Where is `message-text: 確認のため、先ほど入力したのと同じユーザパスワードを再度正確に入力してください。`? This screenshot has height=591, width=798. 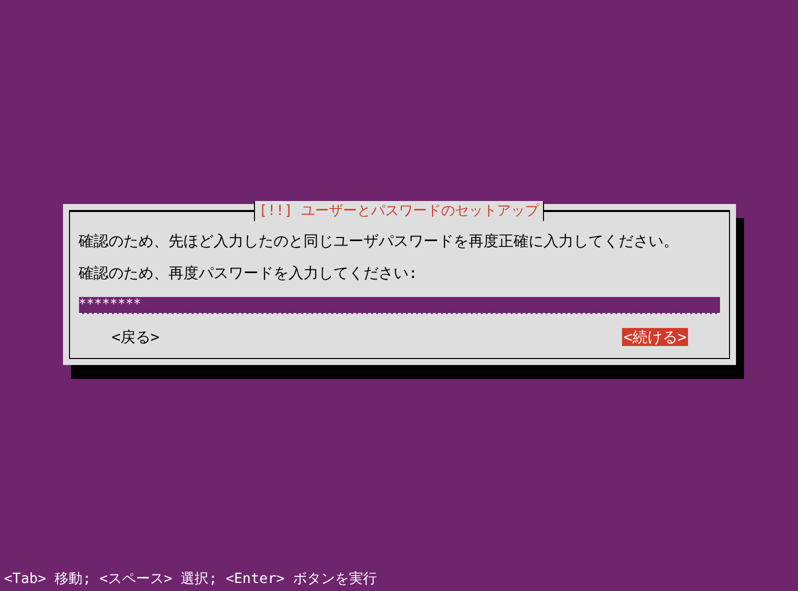
message-text: 確認のため、先ほど入力したのと同じユーザパスワードを再度正確に入力してください。 is located at coordinates (379, 241).